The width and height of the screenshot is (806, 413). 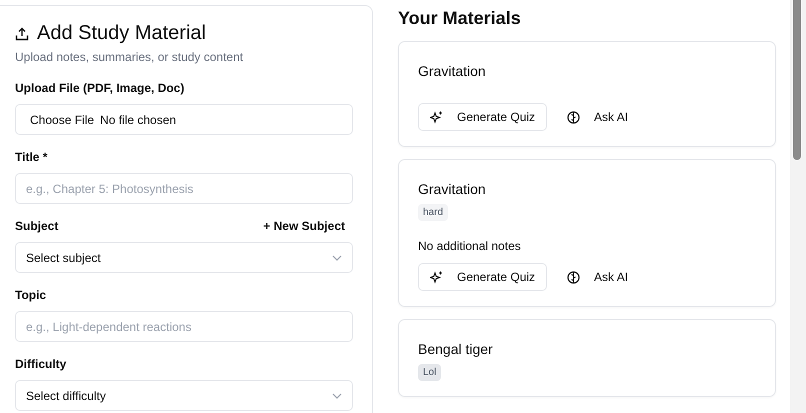 What do you see at coordinates (40, 364) in the screenshot?
I see `field-label: Difficulty` at bounding box center [40, 364].